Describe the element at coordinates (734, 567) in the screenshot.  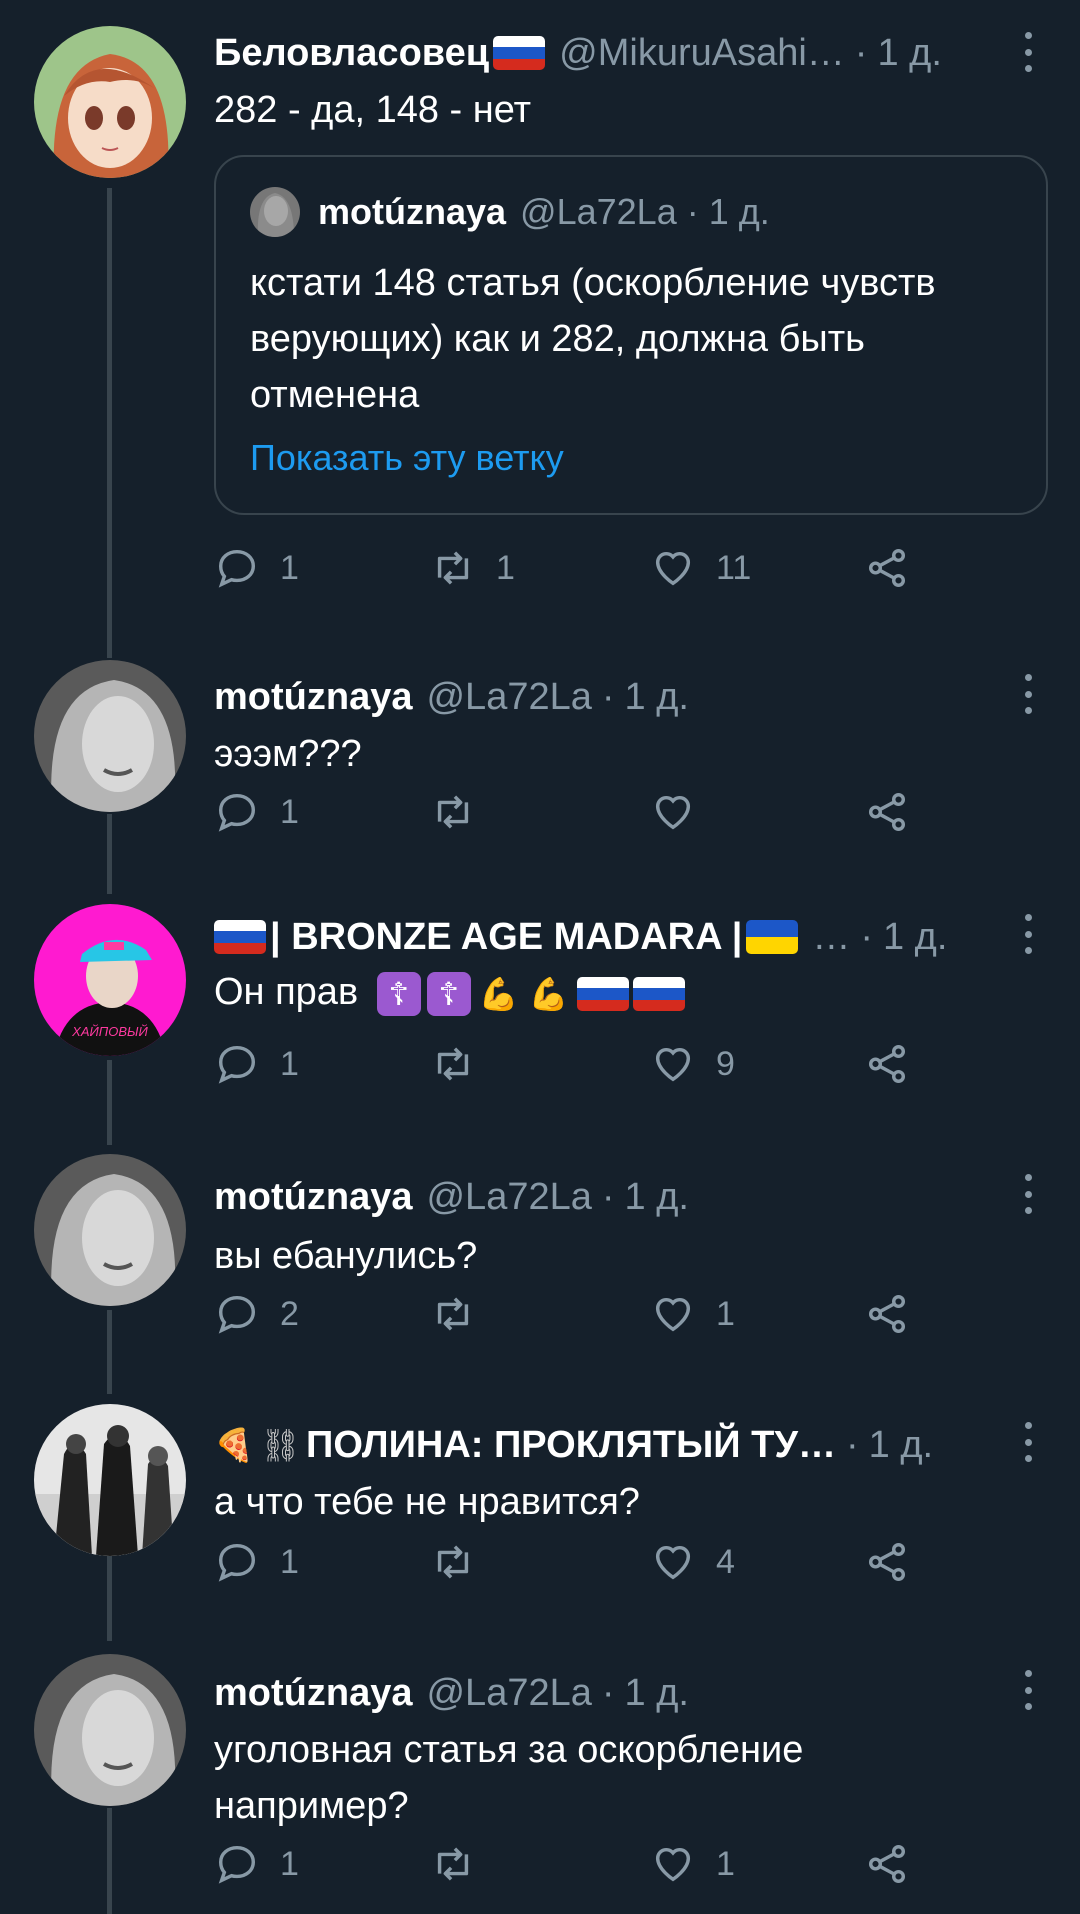
I see `like-count: 11` at that location.